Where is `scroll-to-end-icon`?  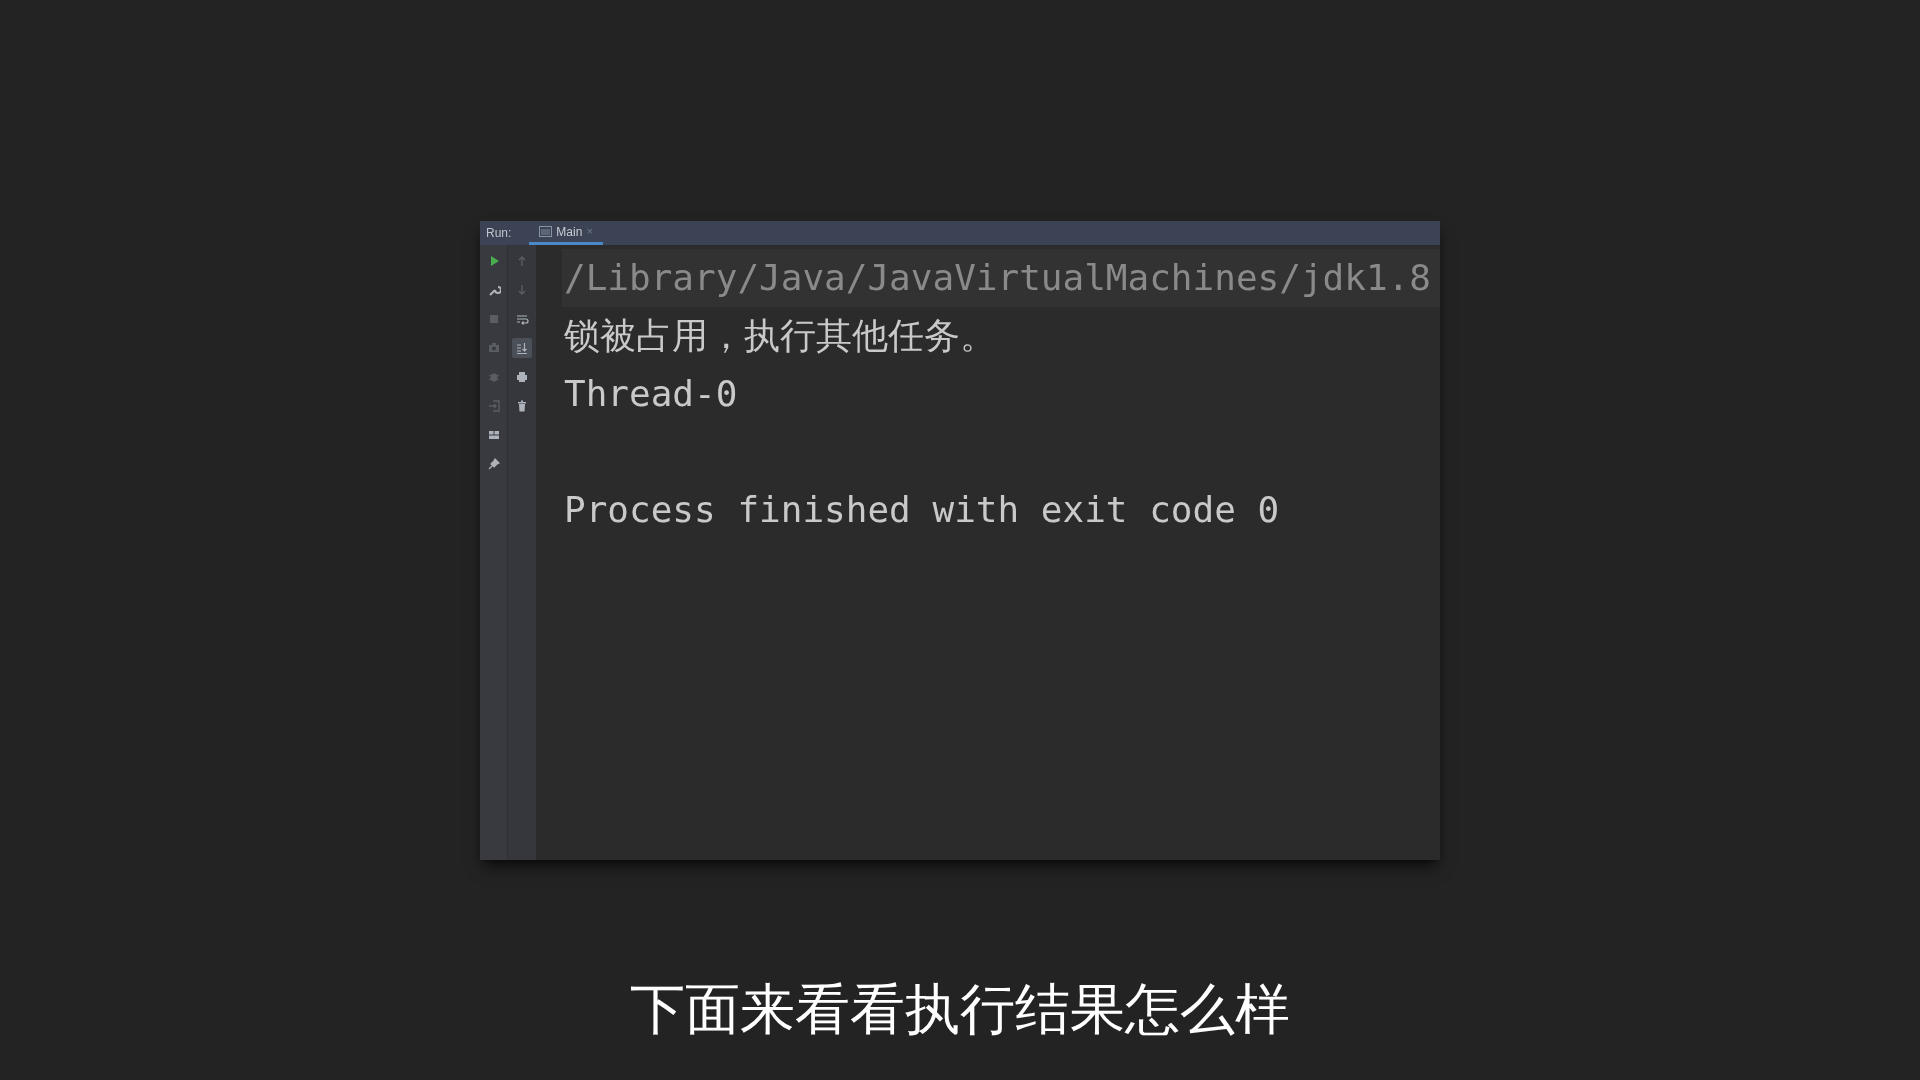
scroll-to-end-icon is located at coordinates (522, 348).